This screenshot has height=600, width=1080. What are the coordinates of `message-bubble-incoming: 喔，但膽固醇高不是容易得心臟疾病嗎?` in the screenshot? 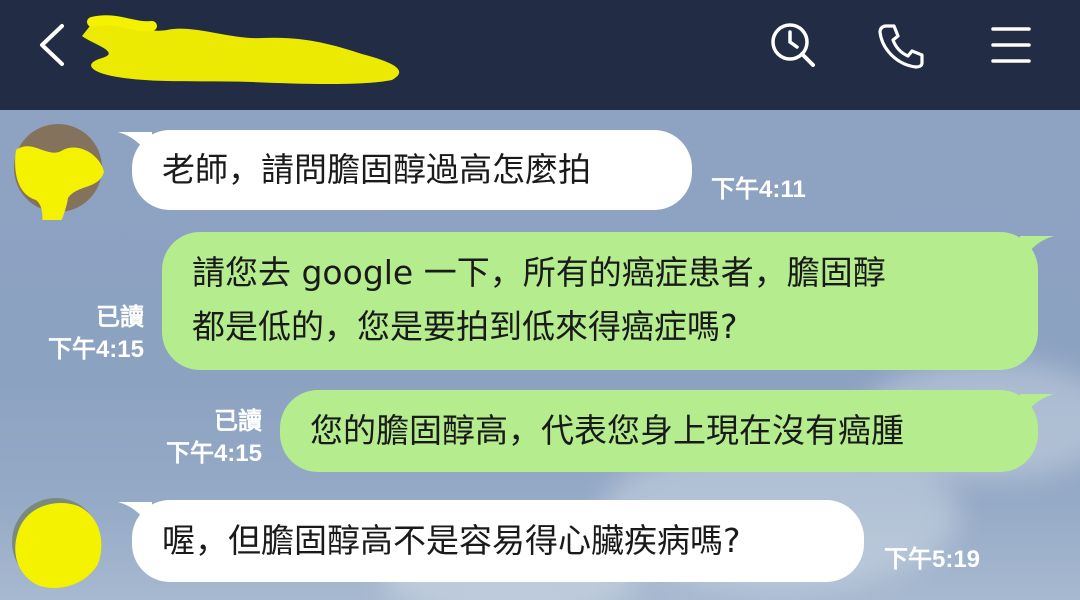 It's located at (498, 541).